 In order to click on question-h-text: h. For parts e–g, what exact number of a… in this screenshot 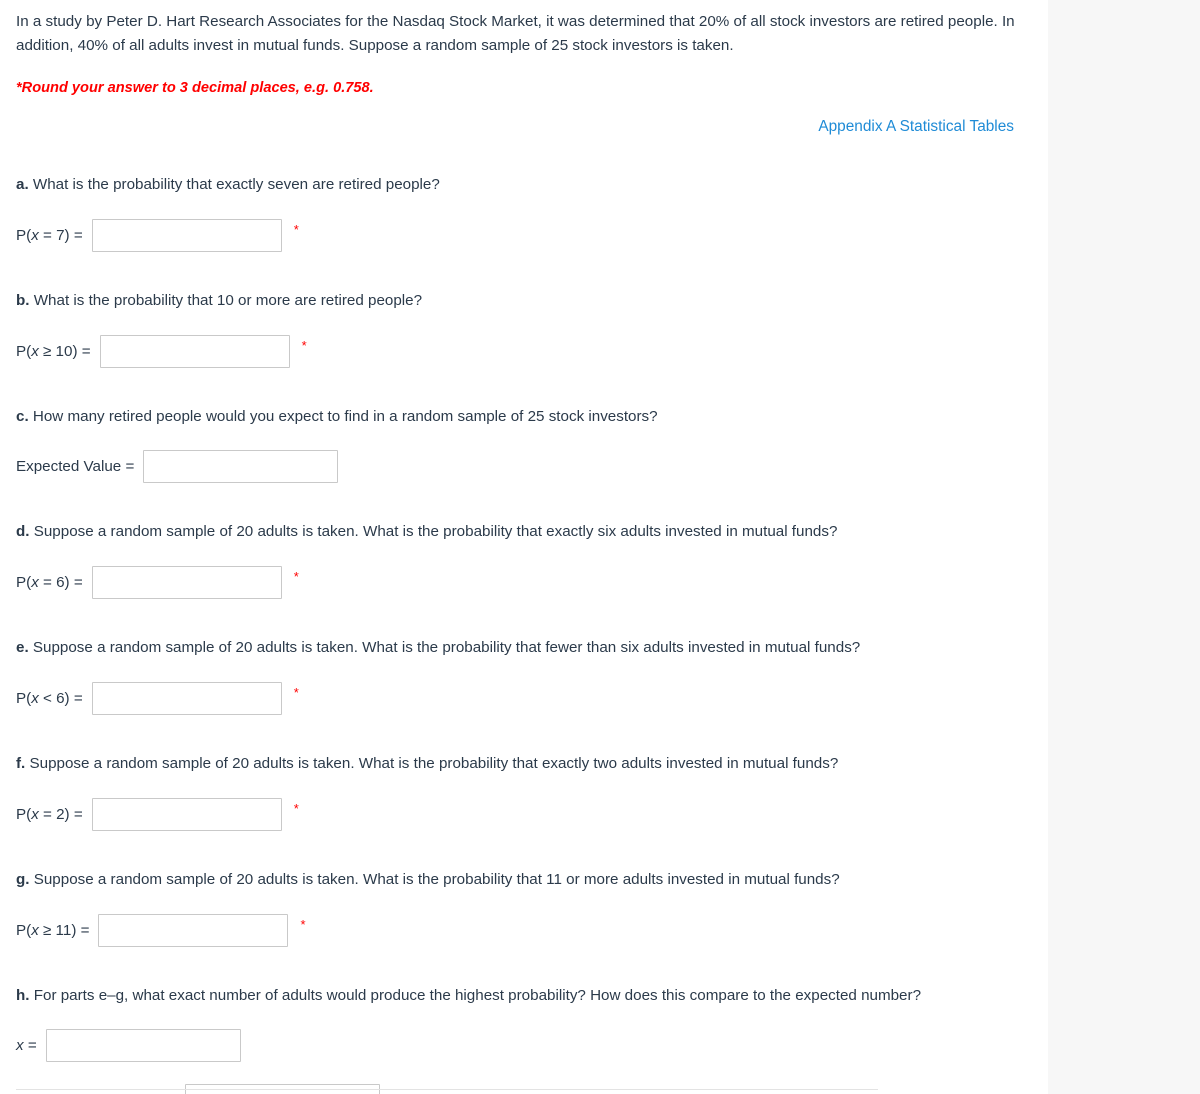, I will do `click(523, 996)`.